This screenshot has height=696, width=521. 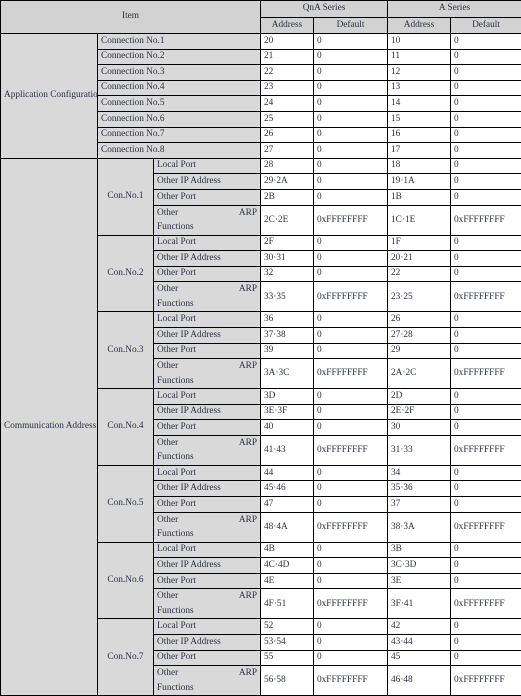 What do you see at coordinates (207, 220) in the screenshot?
I see `cell-item-label: OtherARPFunctions` at bounding box center [207, 220].